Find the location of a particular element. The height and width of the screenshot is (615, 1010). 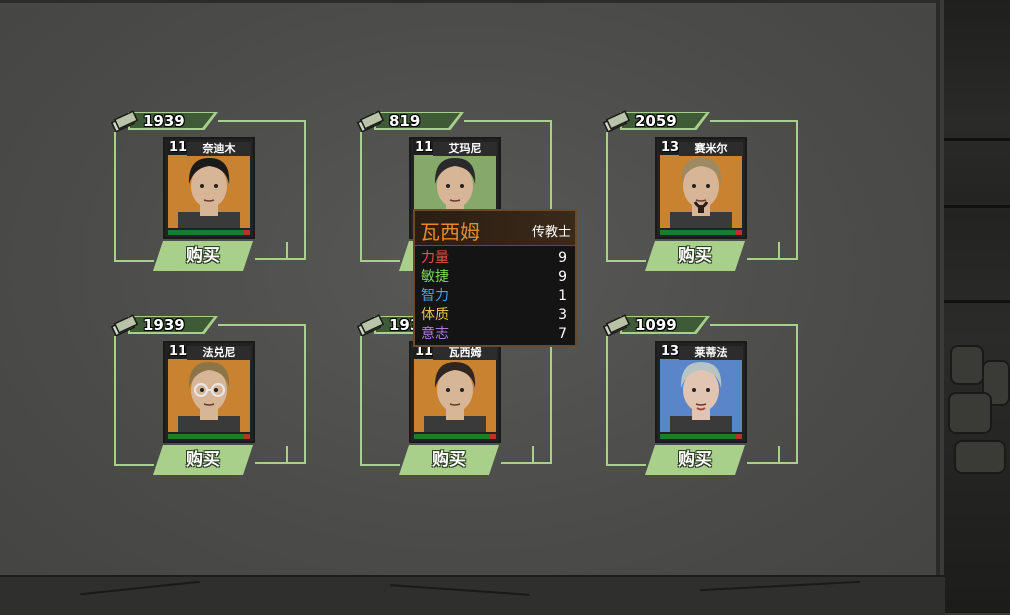

tooltip-stat-row: 力量 9 is located at coordinates (496, 258).